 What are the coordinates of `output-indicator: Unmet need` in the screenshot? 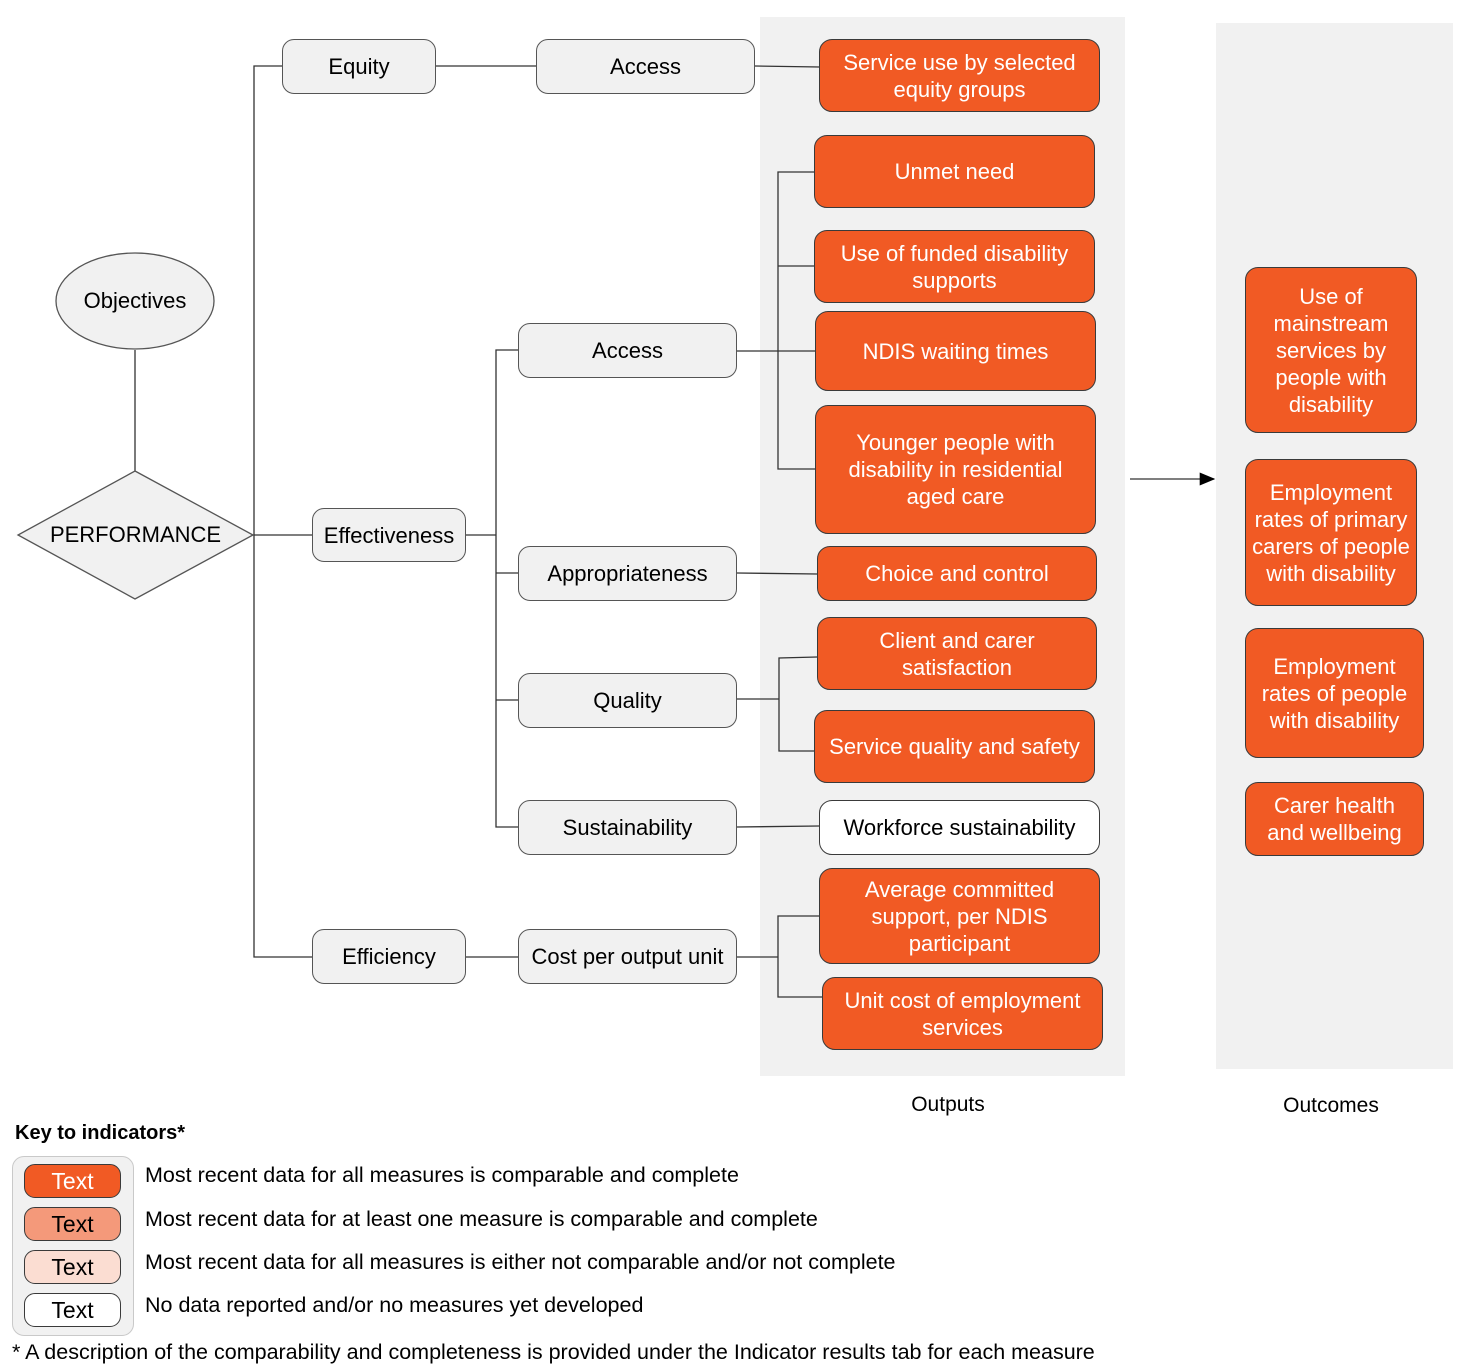 It's located at (954, 171).